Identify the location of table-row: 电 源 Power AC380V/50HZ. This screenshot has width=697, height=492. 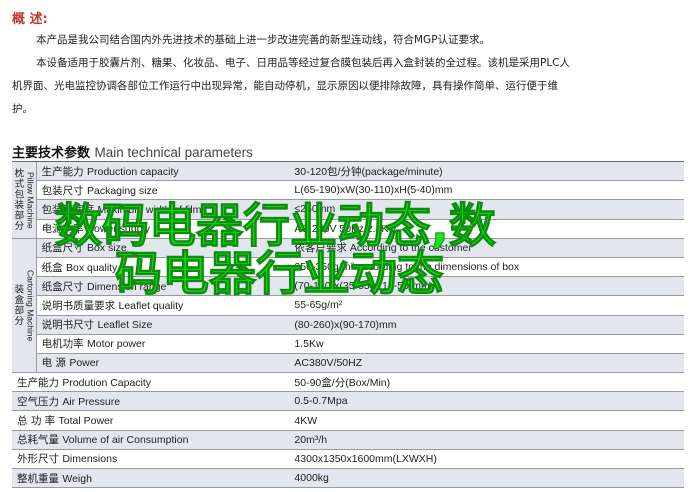
(348, 363).